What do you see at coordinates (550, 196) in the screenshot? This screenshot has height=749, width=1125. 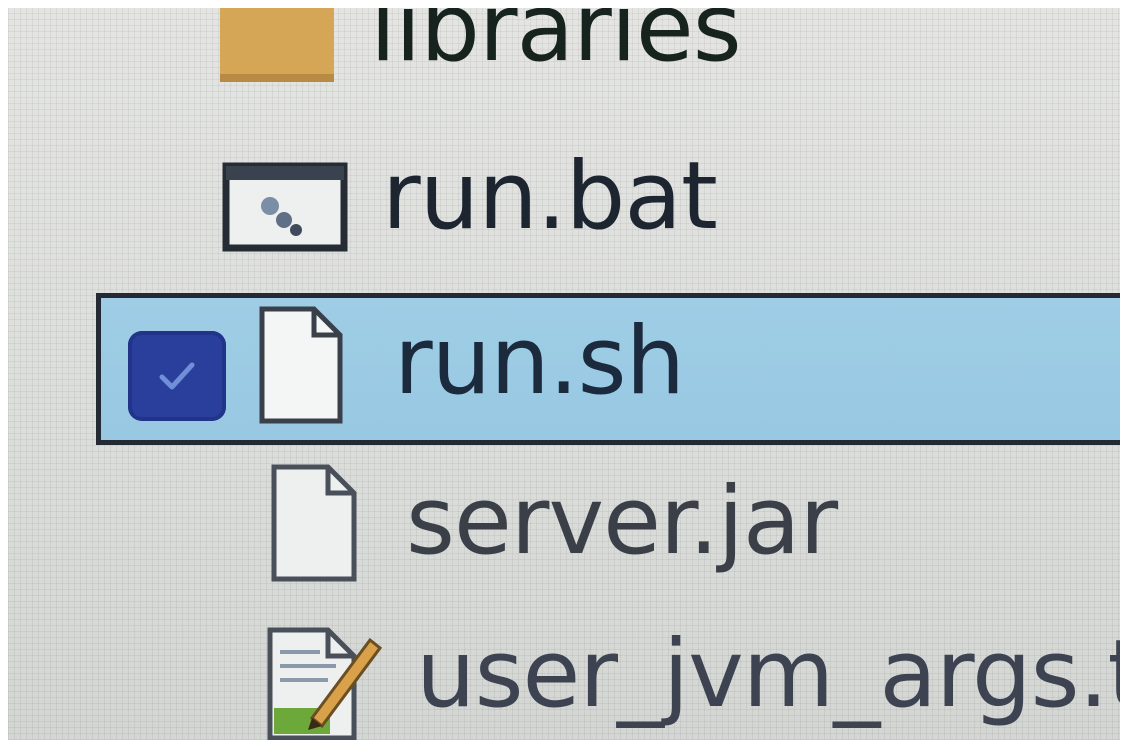 I see `file-name-label: run.bat` at bounding box center [550, 196].